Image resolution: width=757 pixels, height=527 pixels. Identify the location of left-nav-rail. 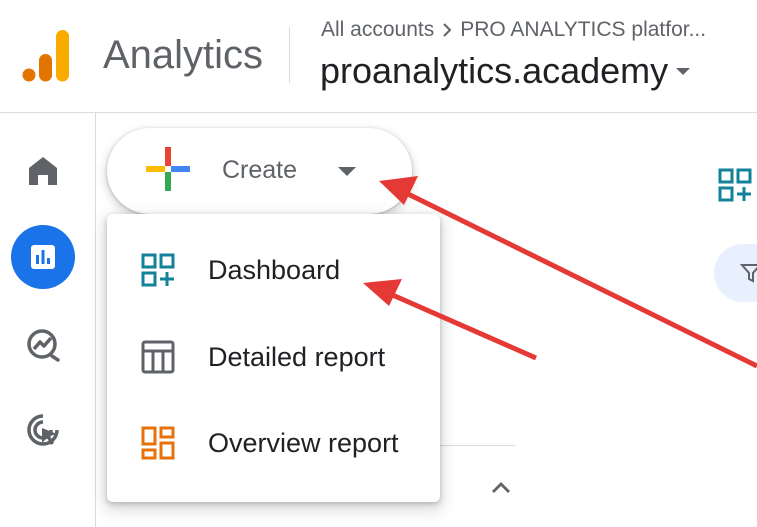
(48, 320).